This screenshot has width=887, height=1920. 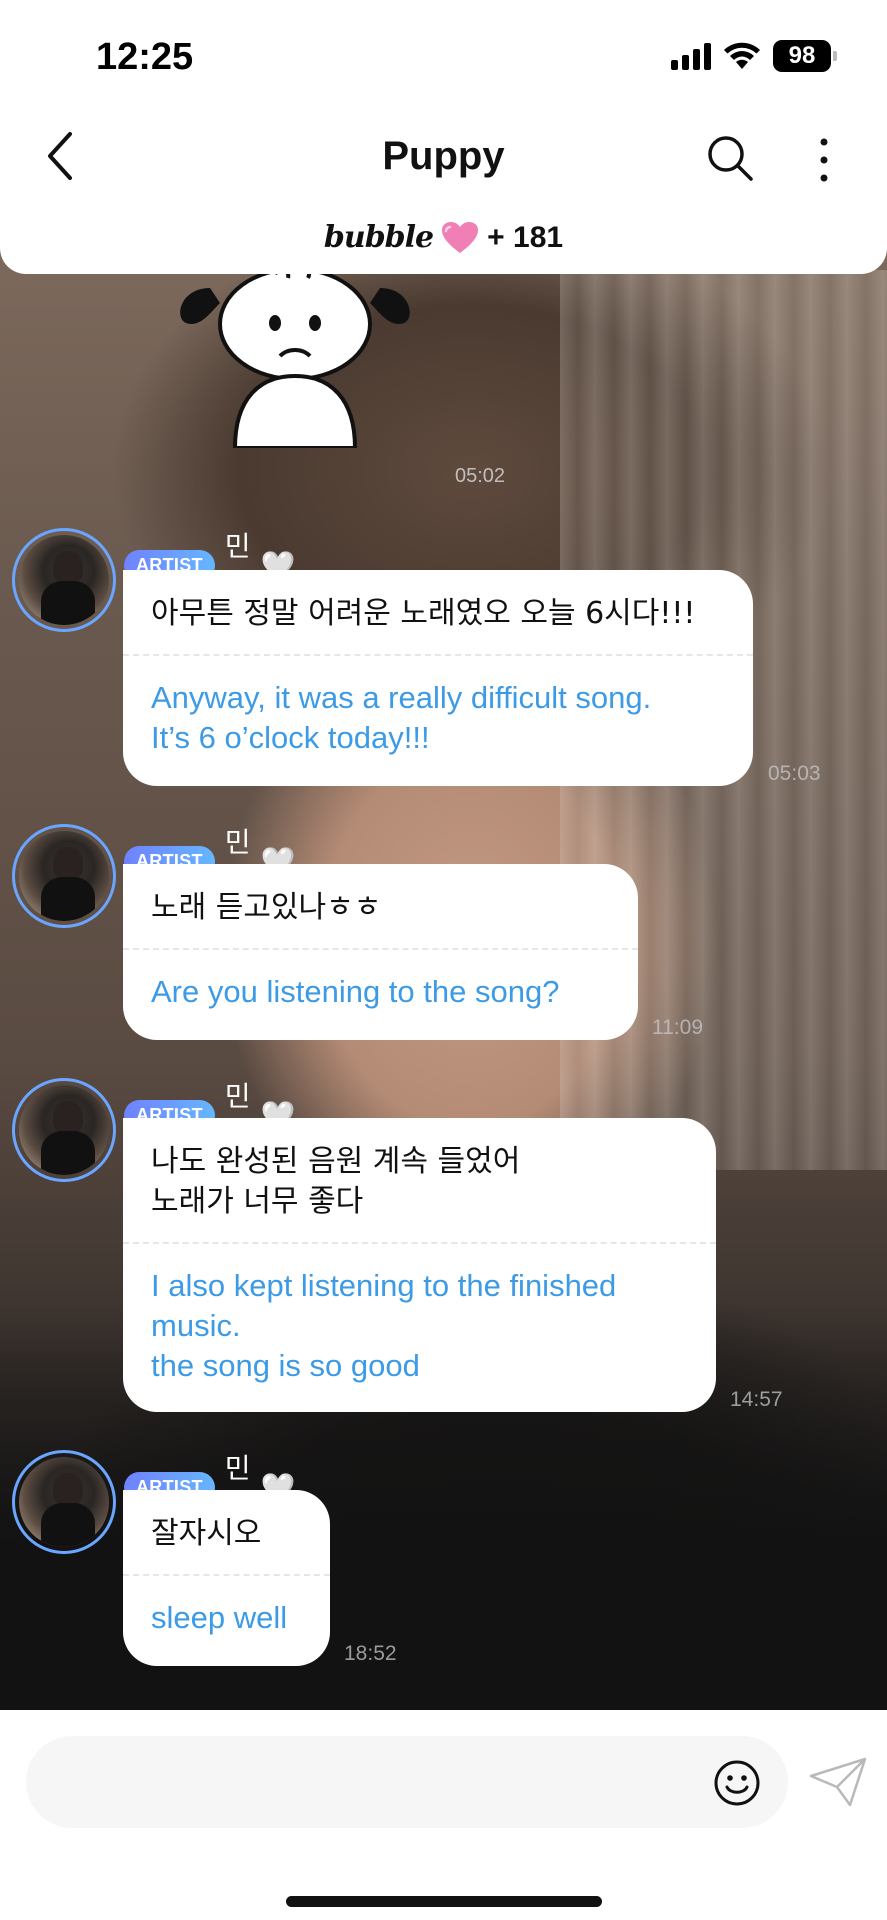 What do you see at coordinates (525, 237) in the screenshot?
I see `bubble-count: + 181` at bounding box center [525, 237].